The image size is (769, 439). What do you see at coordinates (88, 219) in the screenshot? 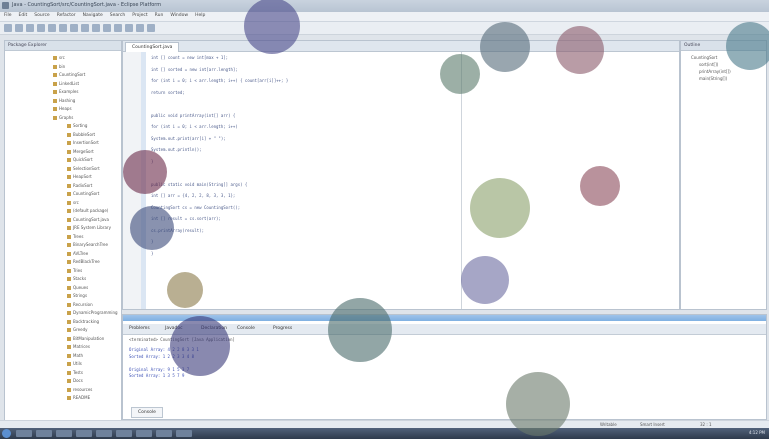
I see `tree-item: CountingSort.java` at bounding box center [88, 219].